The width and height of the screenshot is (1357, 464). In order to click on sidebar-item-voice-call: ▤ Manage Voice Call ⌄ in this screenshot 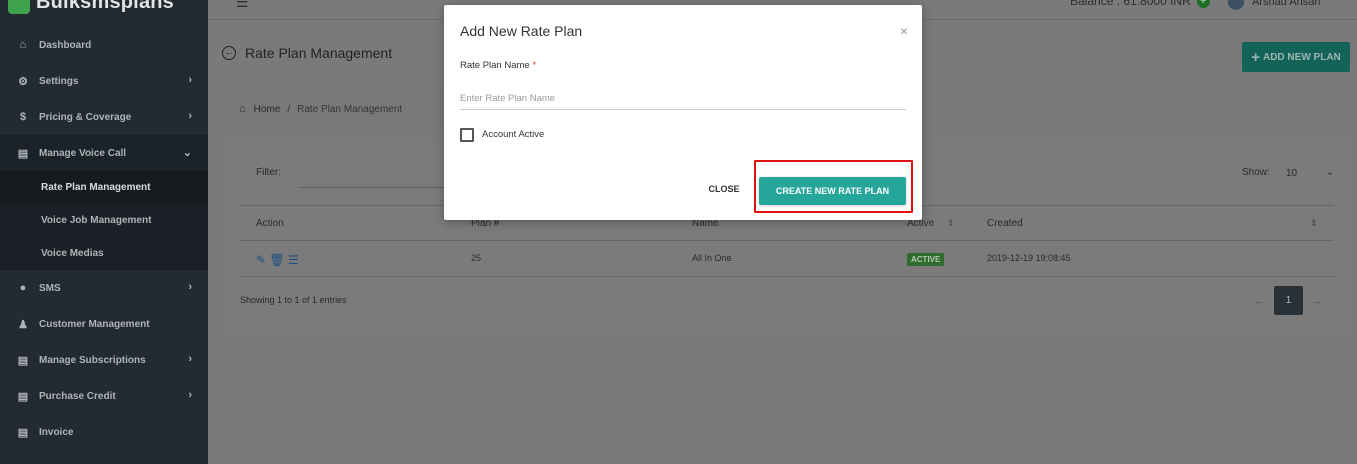, I will do `click(104, 153)`.